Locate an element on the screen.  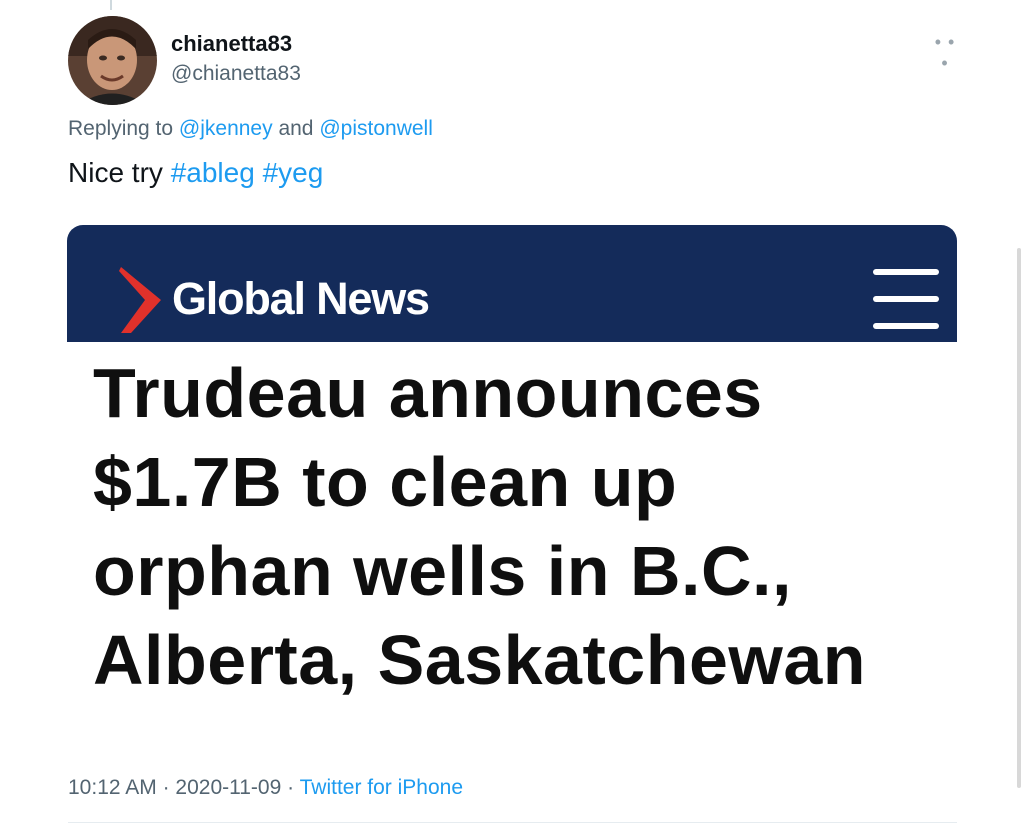
more-options-icon: • • • is located at coordinates (945, 52).